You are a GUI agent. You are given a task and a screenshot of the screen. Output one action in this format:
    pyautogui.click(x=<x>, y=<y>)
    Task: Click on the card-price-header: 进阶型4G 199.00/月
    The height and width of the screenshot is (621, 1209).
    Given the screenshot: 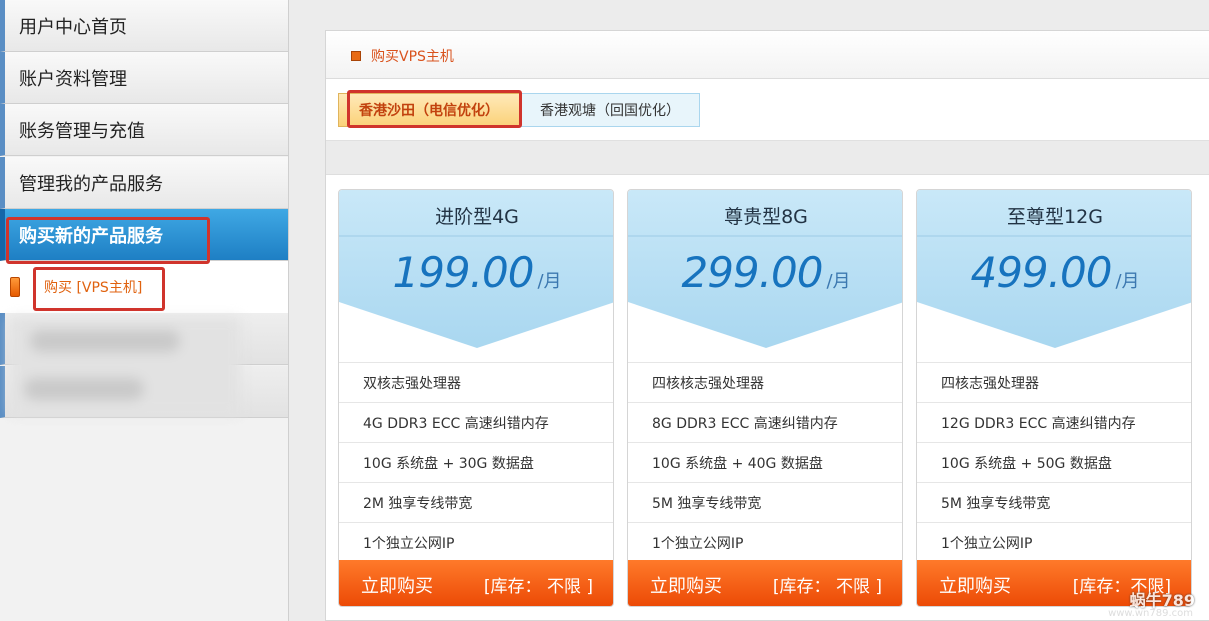 What is the action you would take?
    pyautogui.click(x=476, y=270)
    